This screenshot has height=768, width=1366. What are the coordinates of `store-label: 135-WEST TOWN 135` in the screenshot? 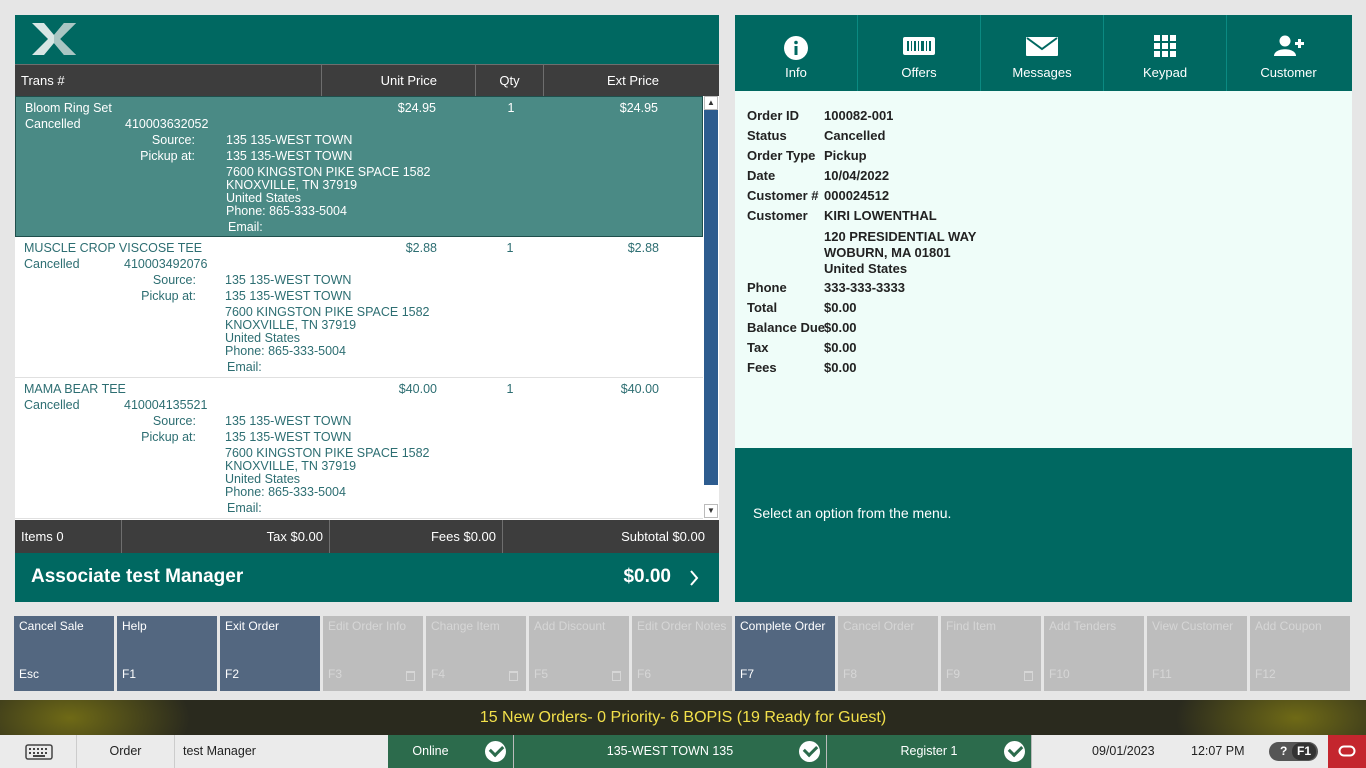 It's located at (670, 751).